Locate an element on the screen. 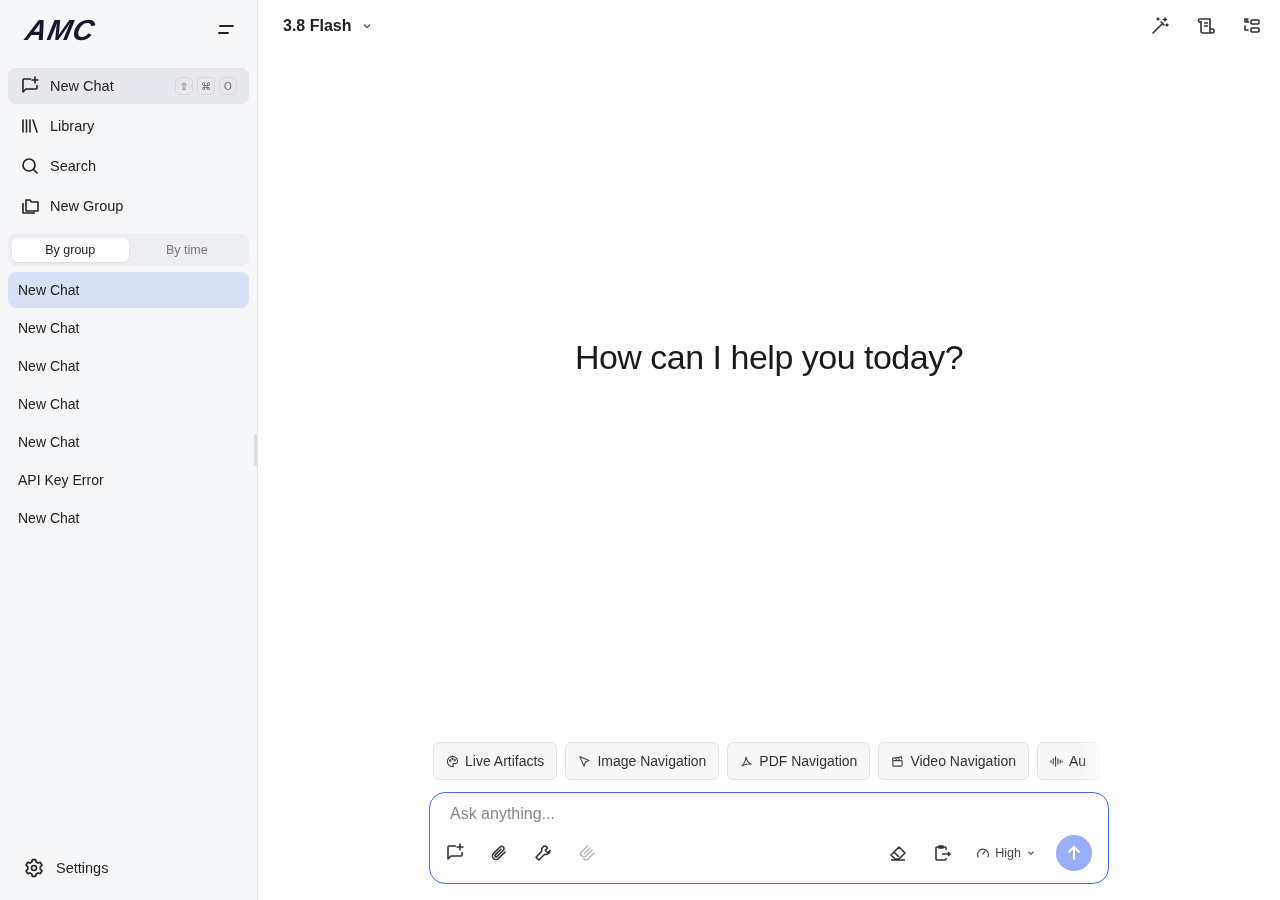  palette-icon is located at coordinates (452, 761).